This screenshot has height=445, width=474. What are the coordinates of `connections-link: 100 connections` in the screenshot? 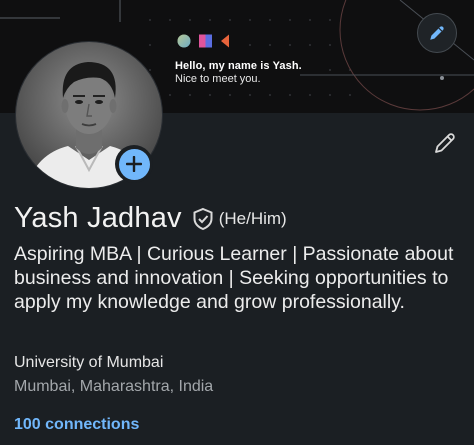 It's located at (76, 425).